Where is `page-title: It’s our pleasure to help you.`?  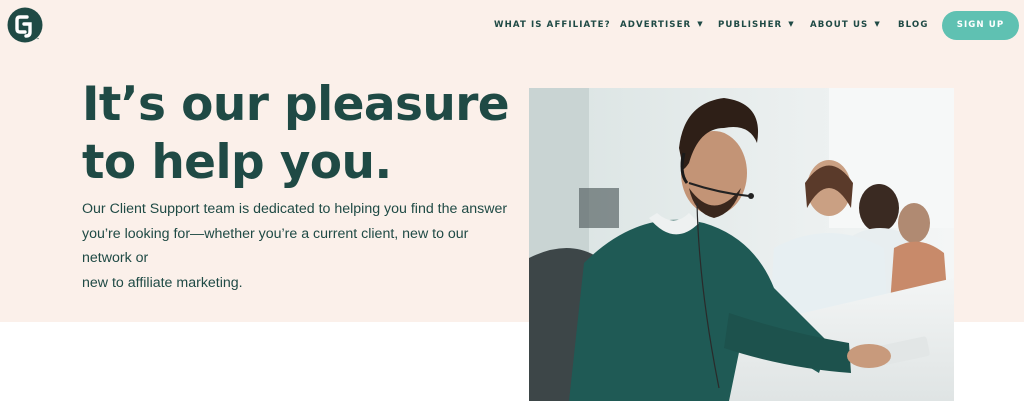
page-title: It’s our pleasure to help you. is located at coordinates (302, 134).